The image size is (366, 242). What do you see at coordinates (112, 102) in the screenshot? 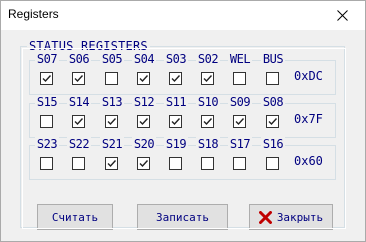
I see `register-bit-label: S13` at bounding box center [112, 102].